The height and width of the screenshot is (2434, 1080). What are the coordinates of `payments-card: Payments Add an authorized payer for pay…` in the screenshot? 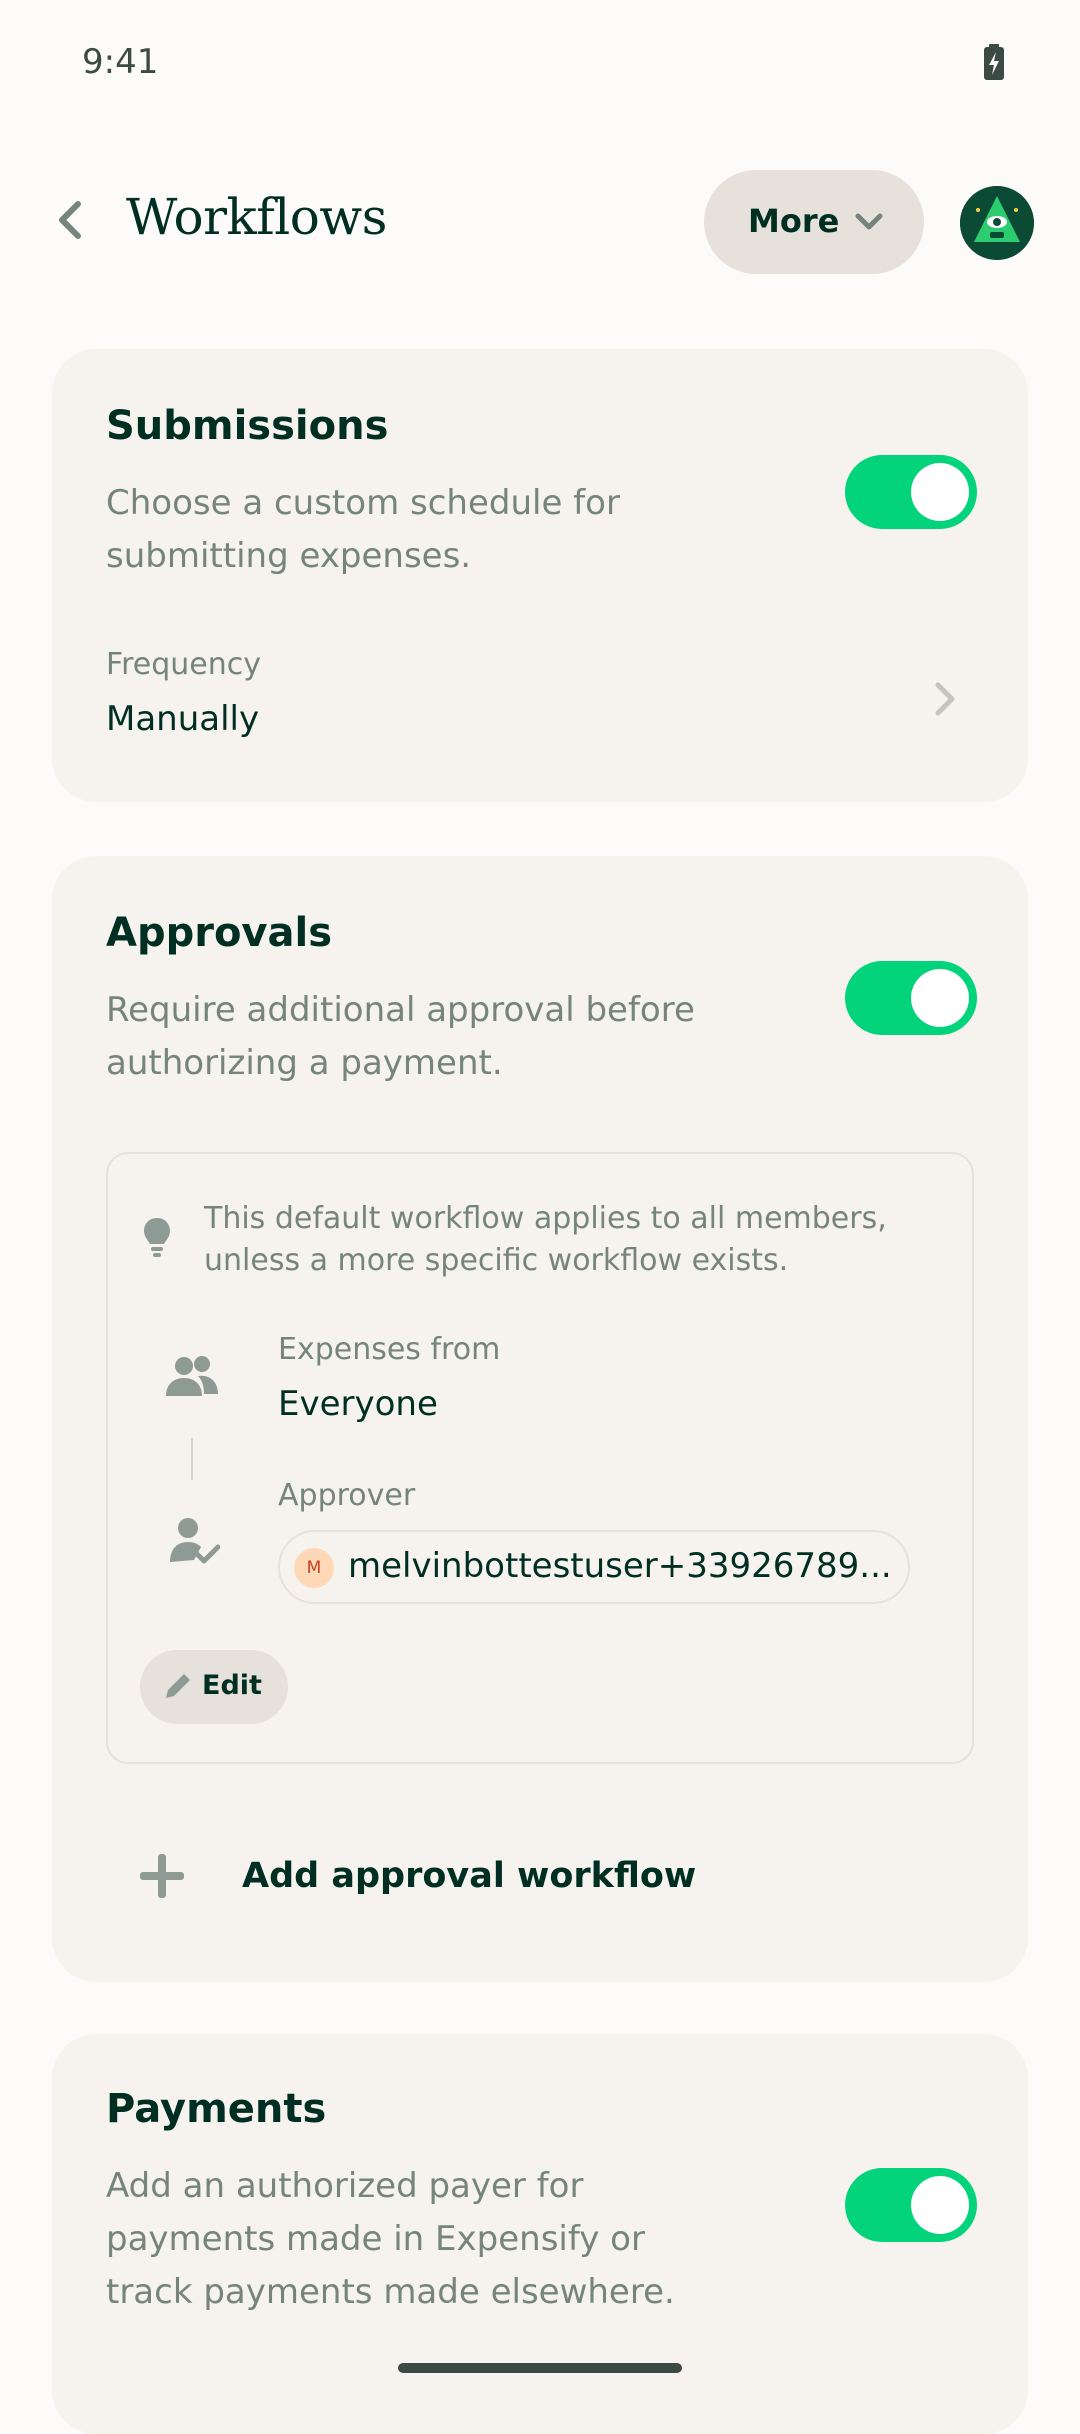 It's located at (540, 2234).